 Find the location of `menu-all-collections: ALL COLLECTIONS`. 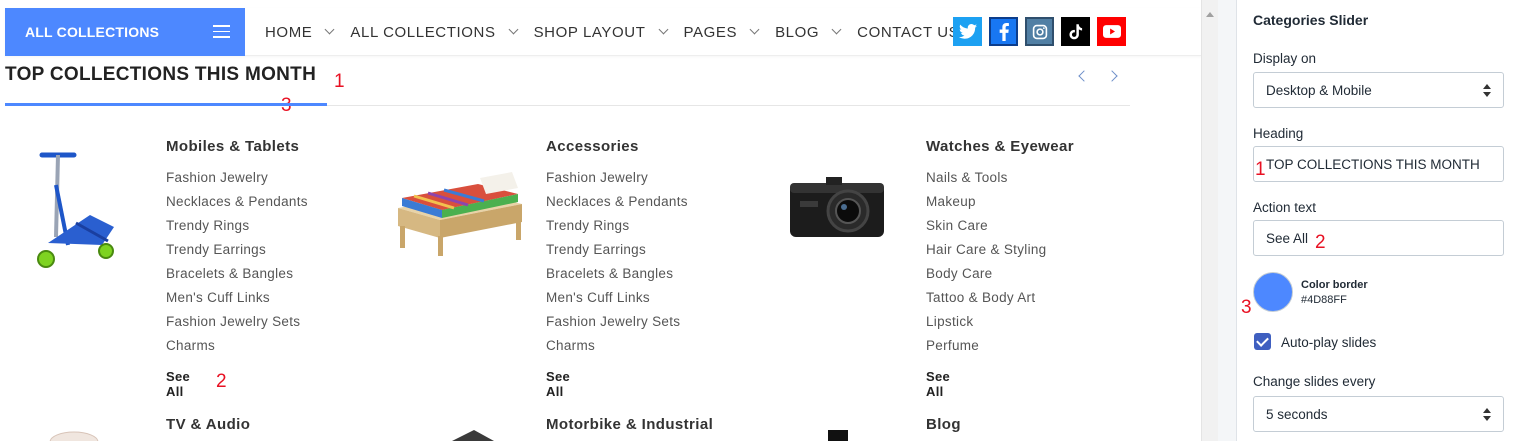

menu-all-collections: ALL COLLECTIONS is located at coordinates (434, 32).